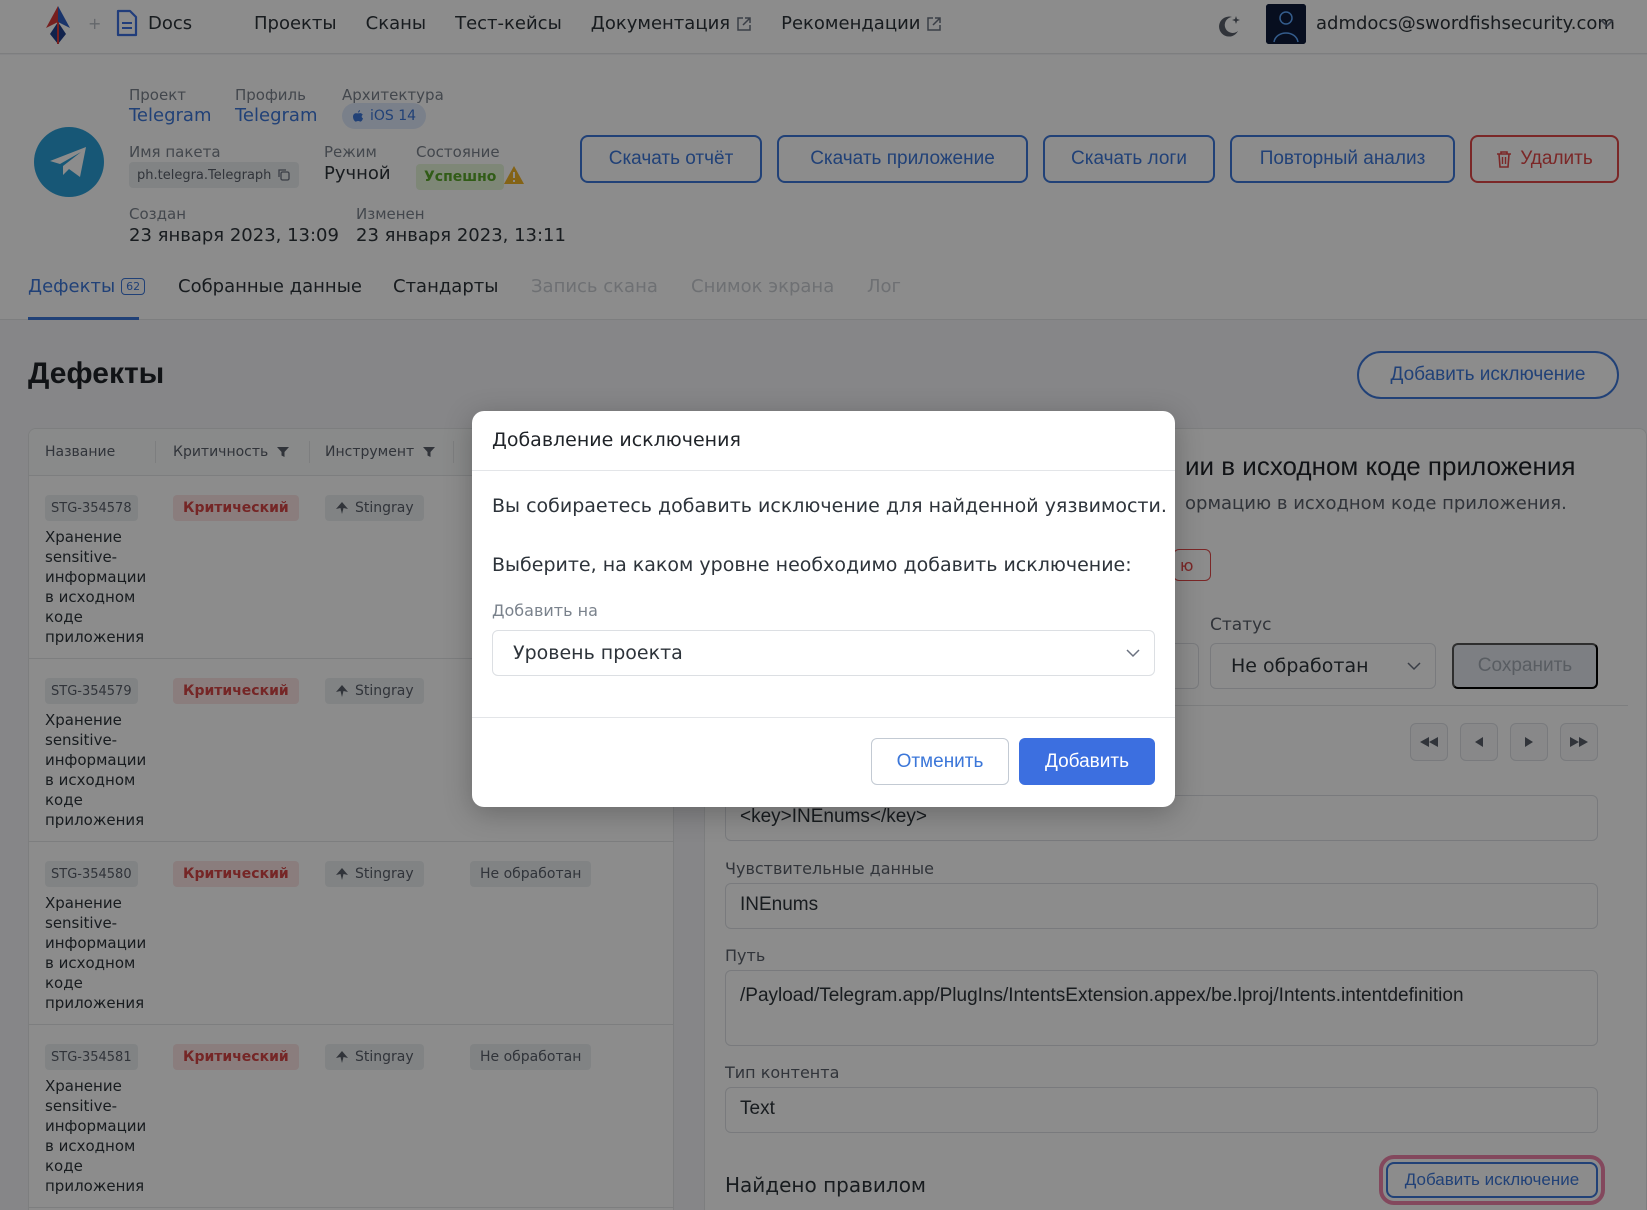 The width and height of the screenshot is (1647, 1210). Describe the element at coordinates (823, 653) in the screenshot. I see `exception-level-select: Уровень проекта` at that location.